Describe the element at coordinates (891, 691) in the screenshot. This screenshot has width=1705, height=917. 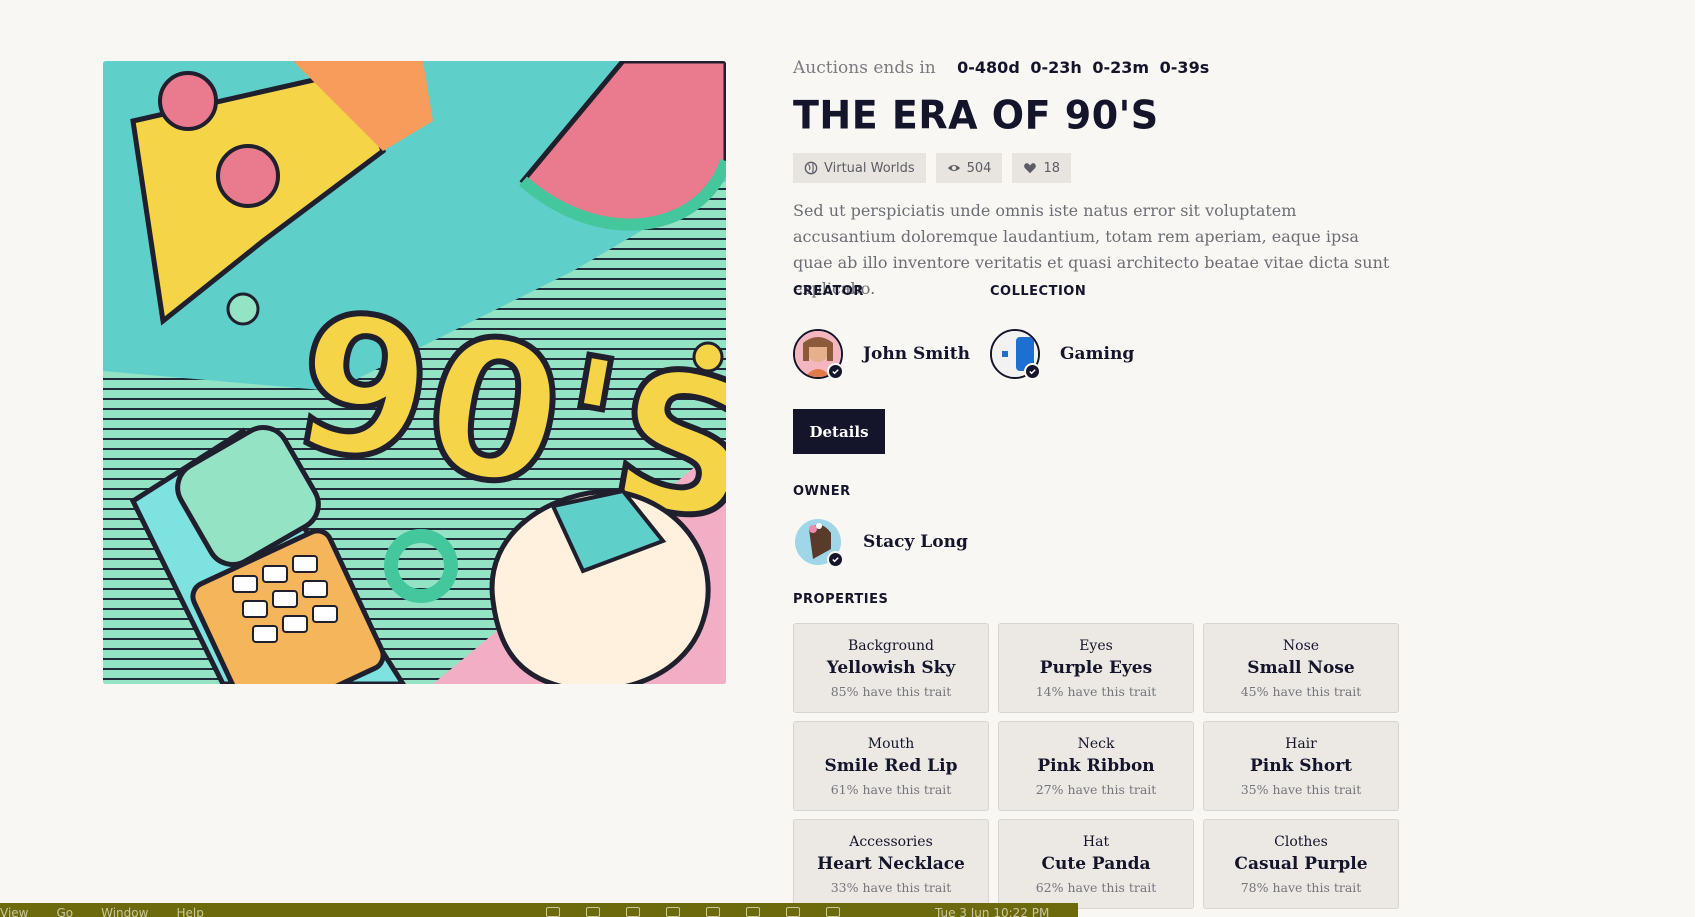
I see `property-rarity: 85% have this trait` at that location.